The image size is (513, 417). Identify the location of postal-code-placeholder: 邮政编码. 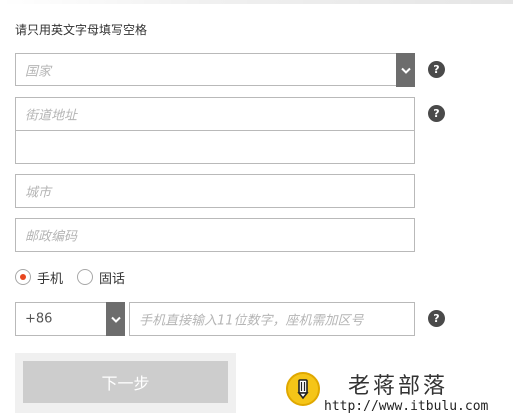
(51, 237).